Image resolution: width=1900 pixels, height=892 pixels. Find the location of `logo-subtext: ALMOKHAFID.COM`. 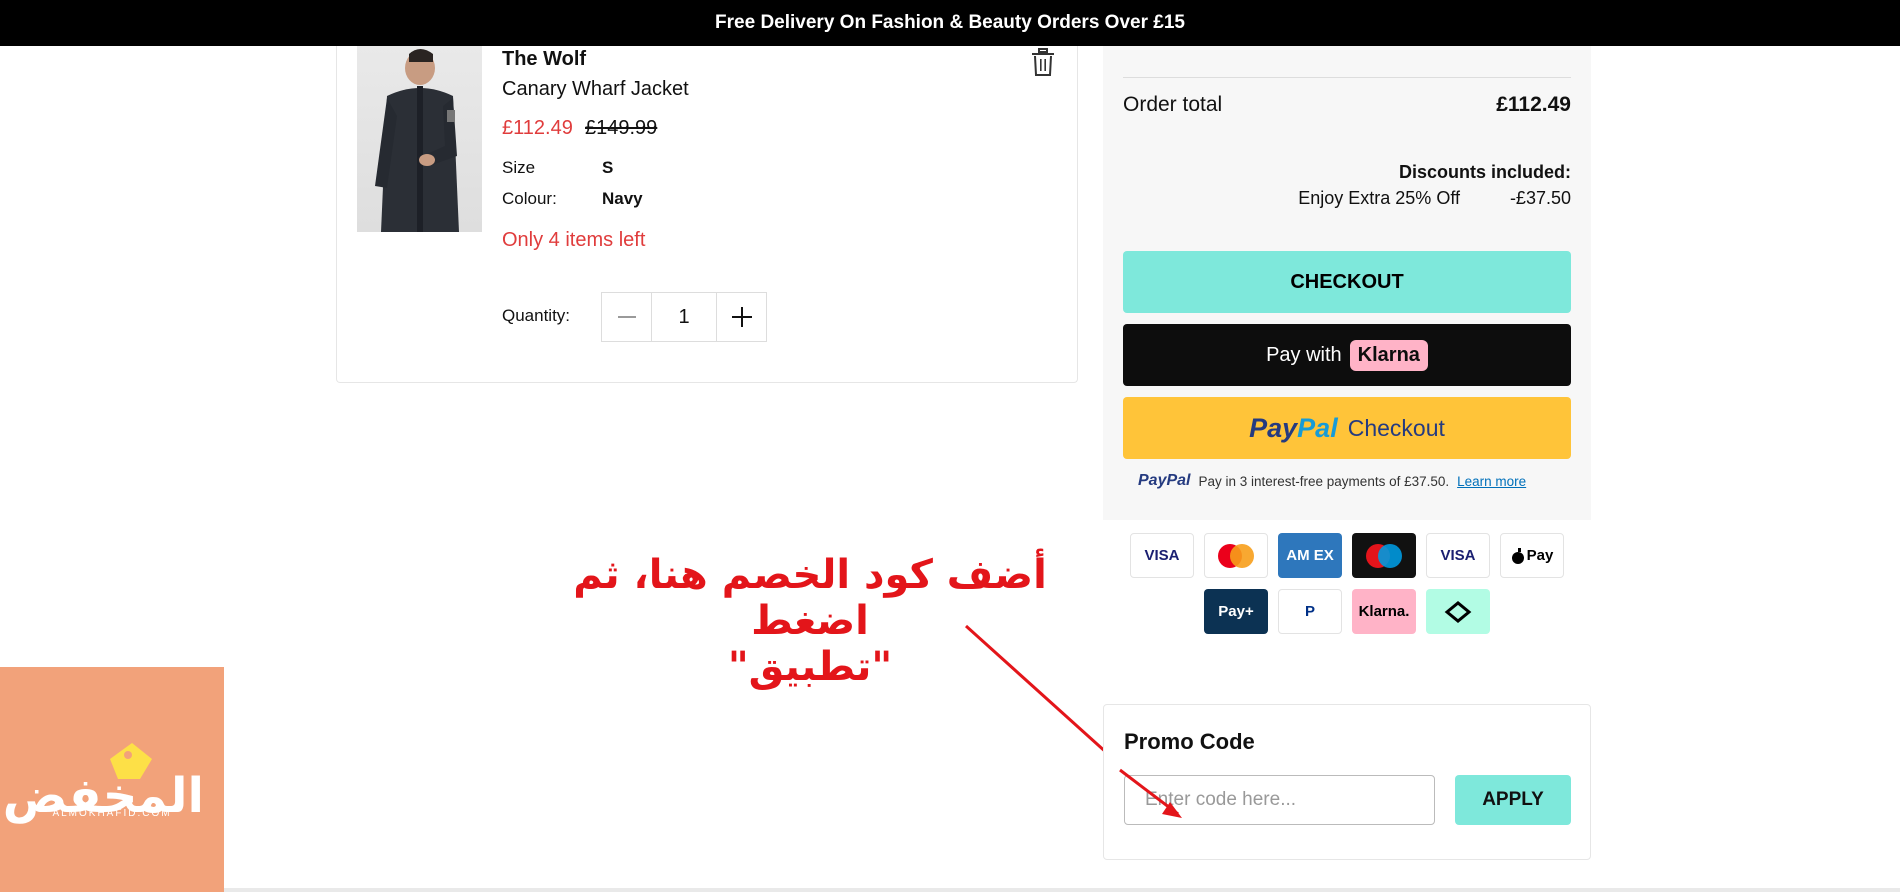

logo-subtext: ALMOKHAFID.COM is located at coordinates (112, 813).